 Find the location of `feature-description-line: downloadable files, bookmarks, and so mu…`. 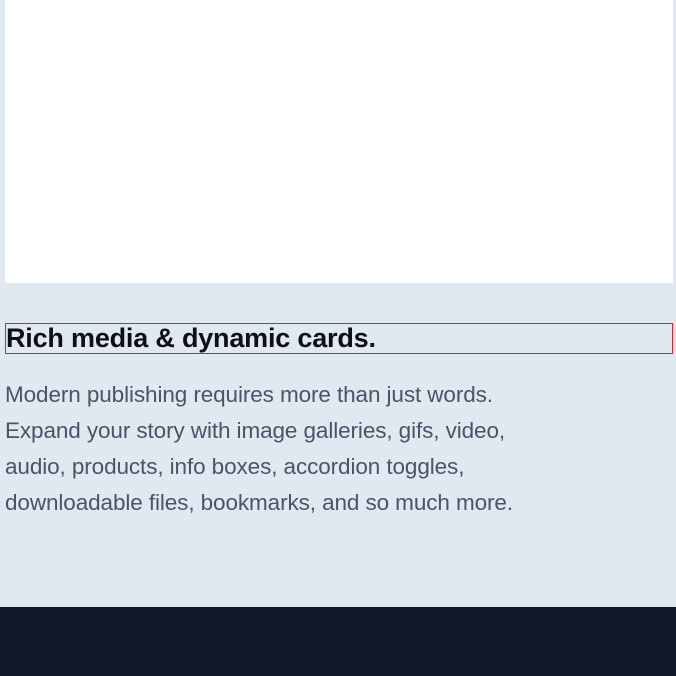

feature-description-line: downloadable files, bookmarks, and so mu… is located at coordinates (259, 502).